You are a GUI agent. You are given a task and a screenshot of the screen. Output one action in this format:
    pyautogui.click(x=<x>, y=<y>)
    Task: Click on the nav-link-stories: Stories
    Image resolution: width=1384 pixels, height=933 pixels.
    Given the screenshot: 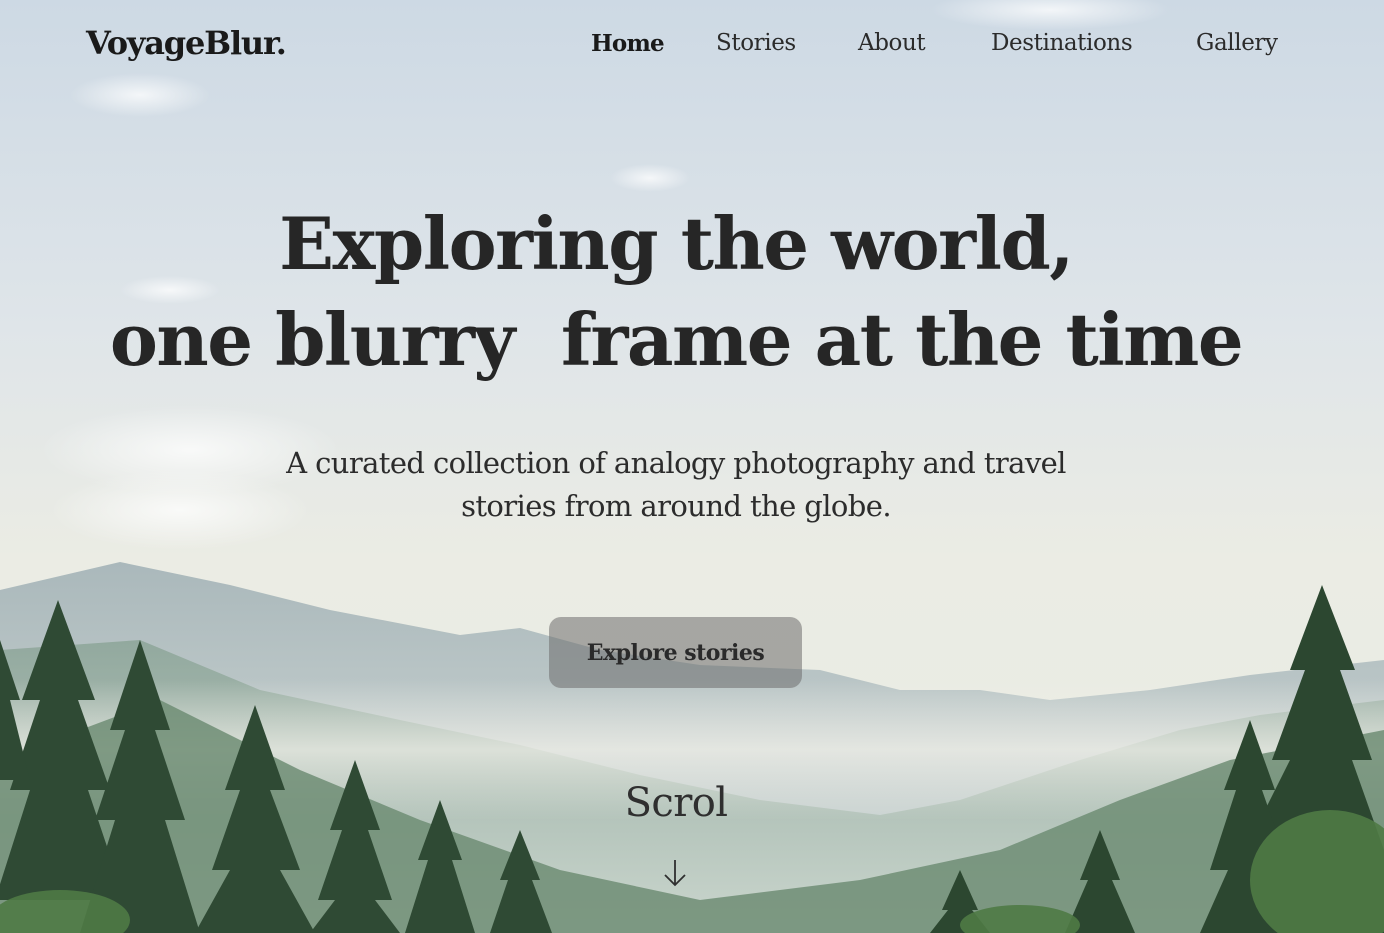 What is the action you would take?
    pyautogui.click(x=756, y=43)
    